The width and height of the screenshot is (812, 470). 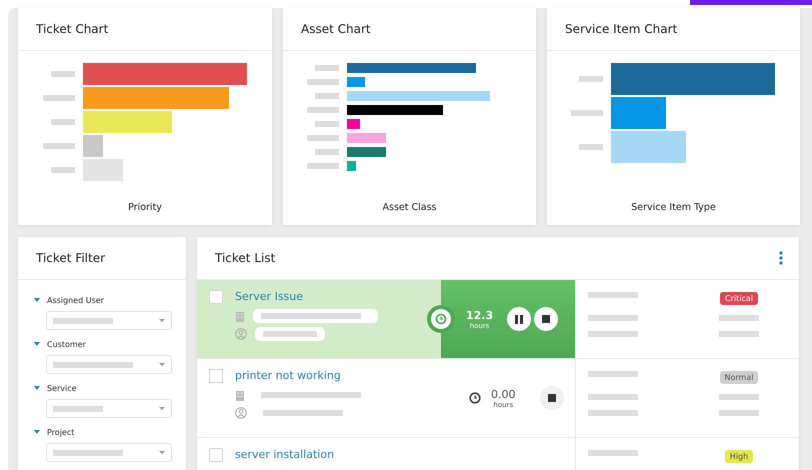 I want to click on progress-ring-icon, so click(x=441, y=319).